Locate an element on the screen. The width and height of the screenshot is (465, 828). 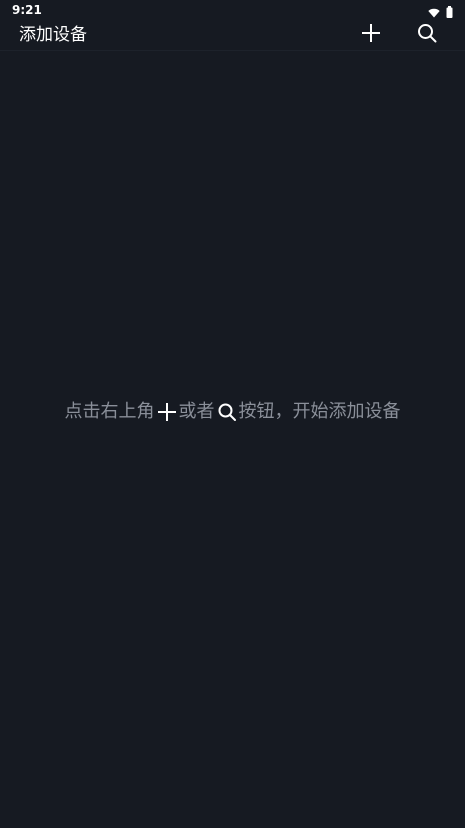
add-device-button is located at coordinates (371, 35).